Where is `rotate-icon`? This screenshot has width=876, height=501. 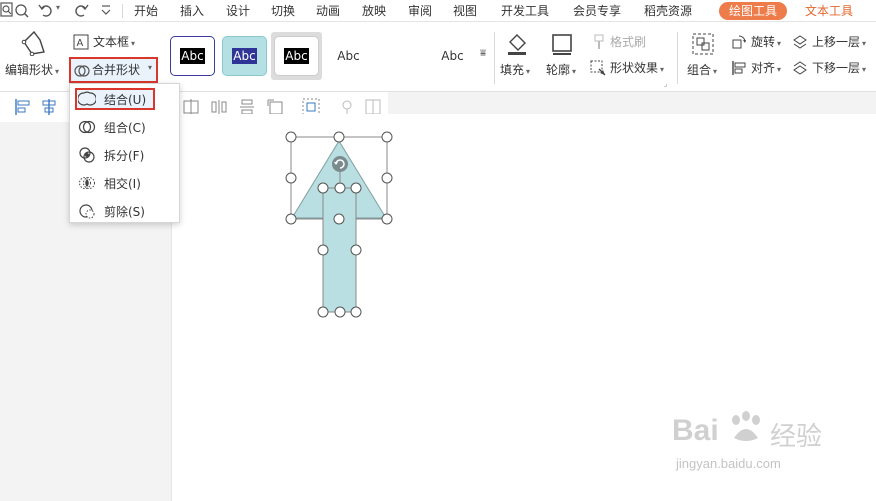 rotate-icon is located at coordinates (739, 43).